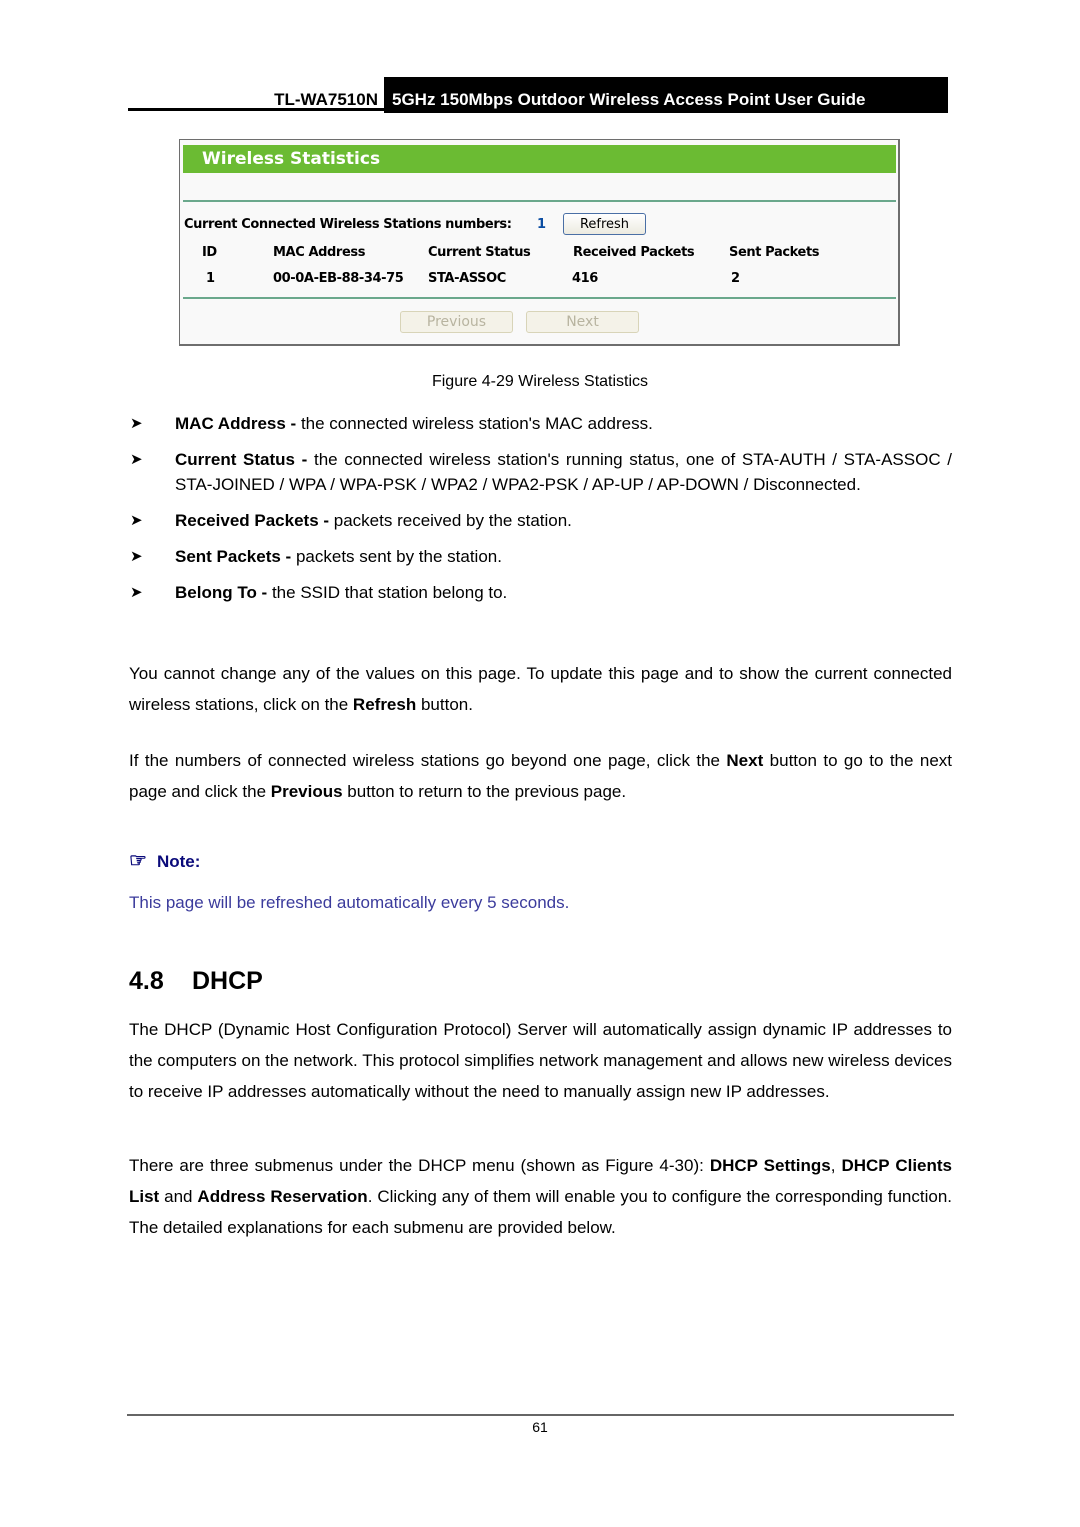 The width and height of the screenshot is (1080, 1527). I want to click on section-number: 4.8, so click(146, 981).